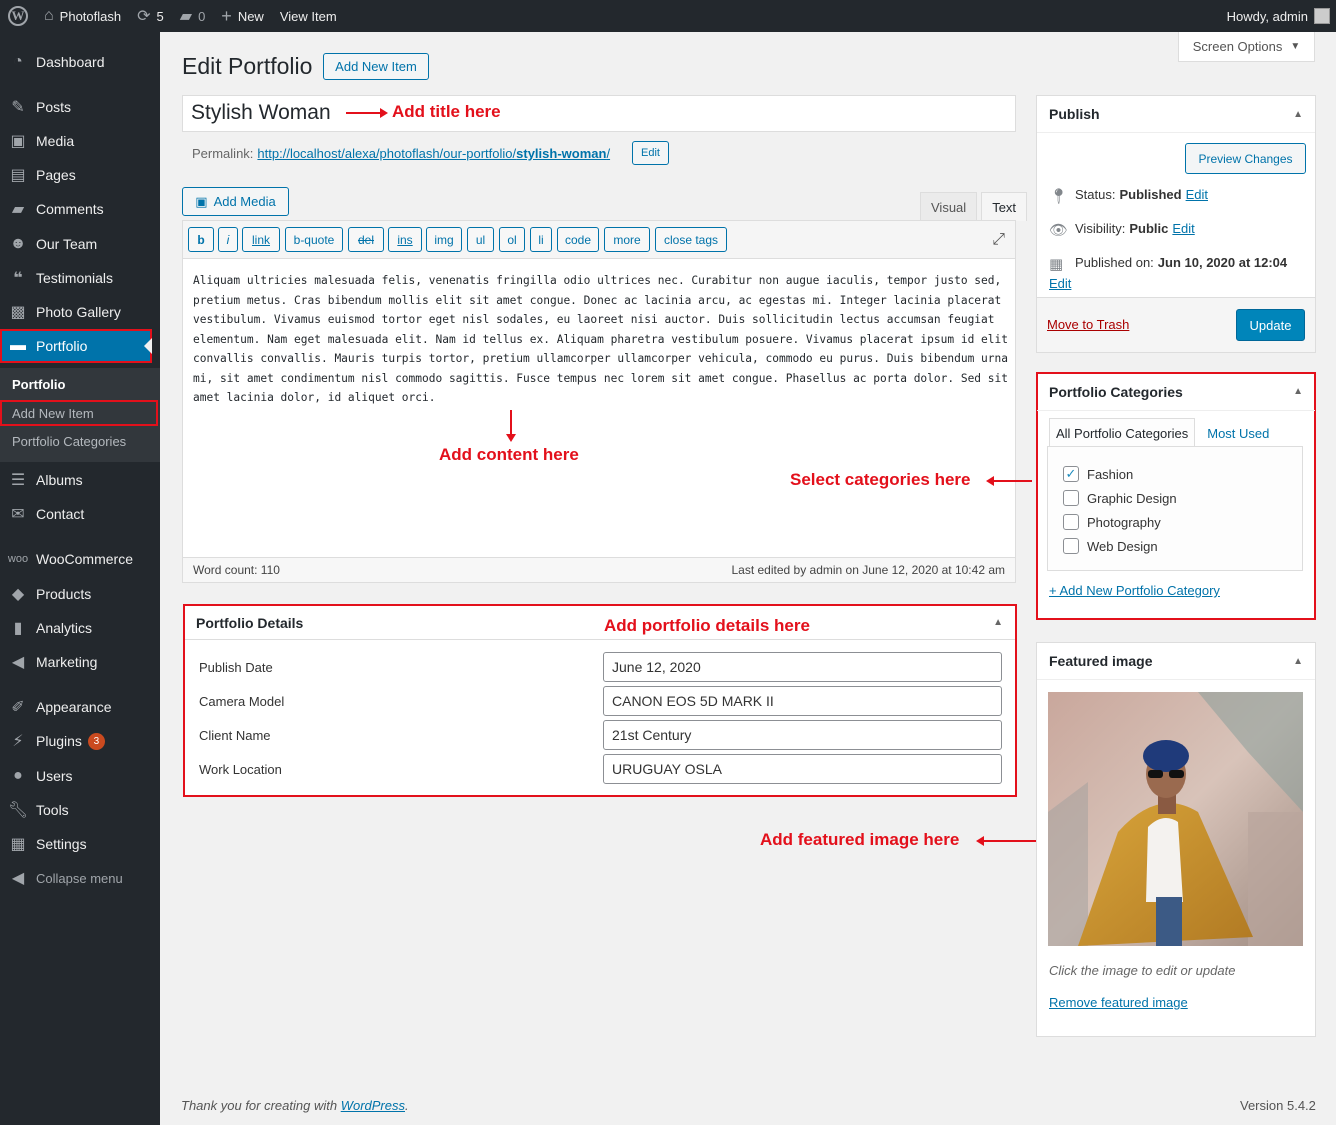  Describe the element at coordinates (599, 113) in the screenshot. I see `post-title-input: Stylish Woman` at that location.